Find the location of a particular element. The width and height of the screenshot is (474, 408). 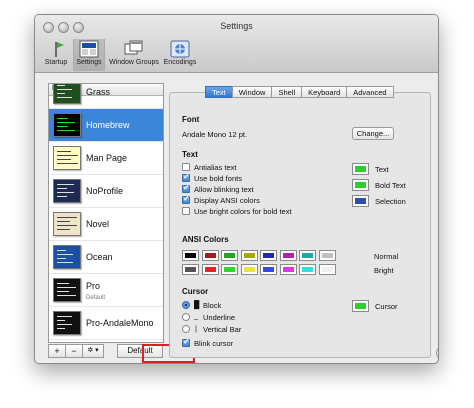

profile-item: Ocean is located at coordinates (106, 257).